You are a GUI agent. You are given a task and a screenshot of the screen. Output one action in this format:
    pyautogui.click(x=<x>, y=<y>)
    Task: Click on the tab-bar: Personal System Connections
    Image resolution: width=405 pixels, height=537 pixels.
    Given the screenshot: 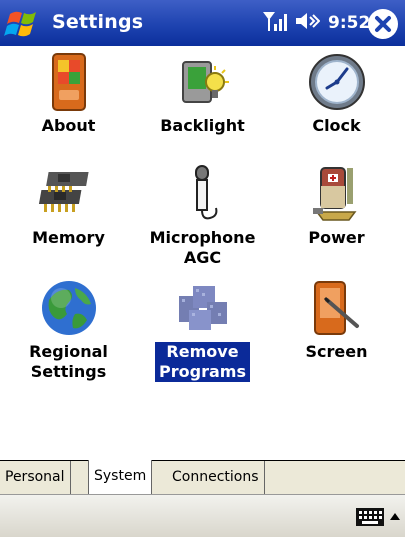 What is the action you would take?
    pyautogui.click(x=202, y=477)
    